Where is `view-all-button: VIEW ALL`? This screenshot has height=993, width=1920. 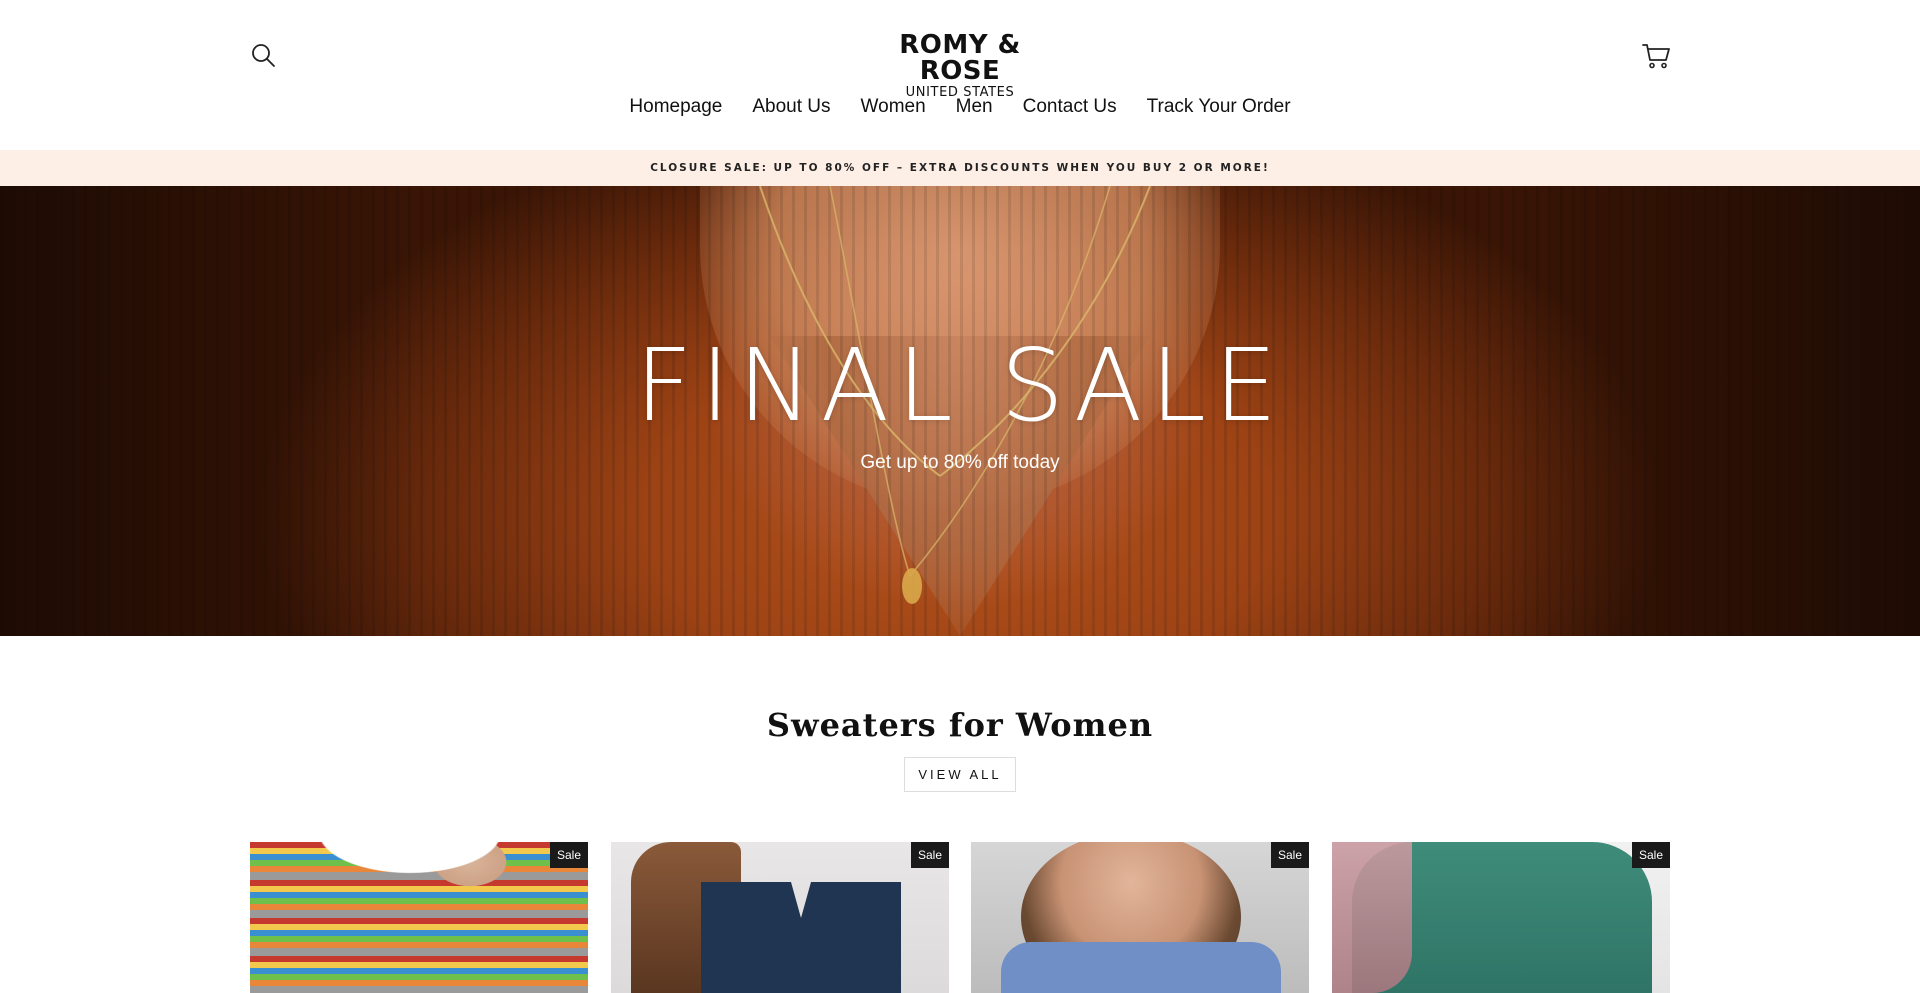 view-all-button: VIEW ALL is located at coordinates (960, 774).